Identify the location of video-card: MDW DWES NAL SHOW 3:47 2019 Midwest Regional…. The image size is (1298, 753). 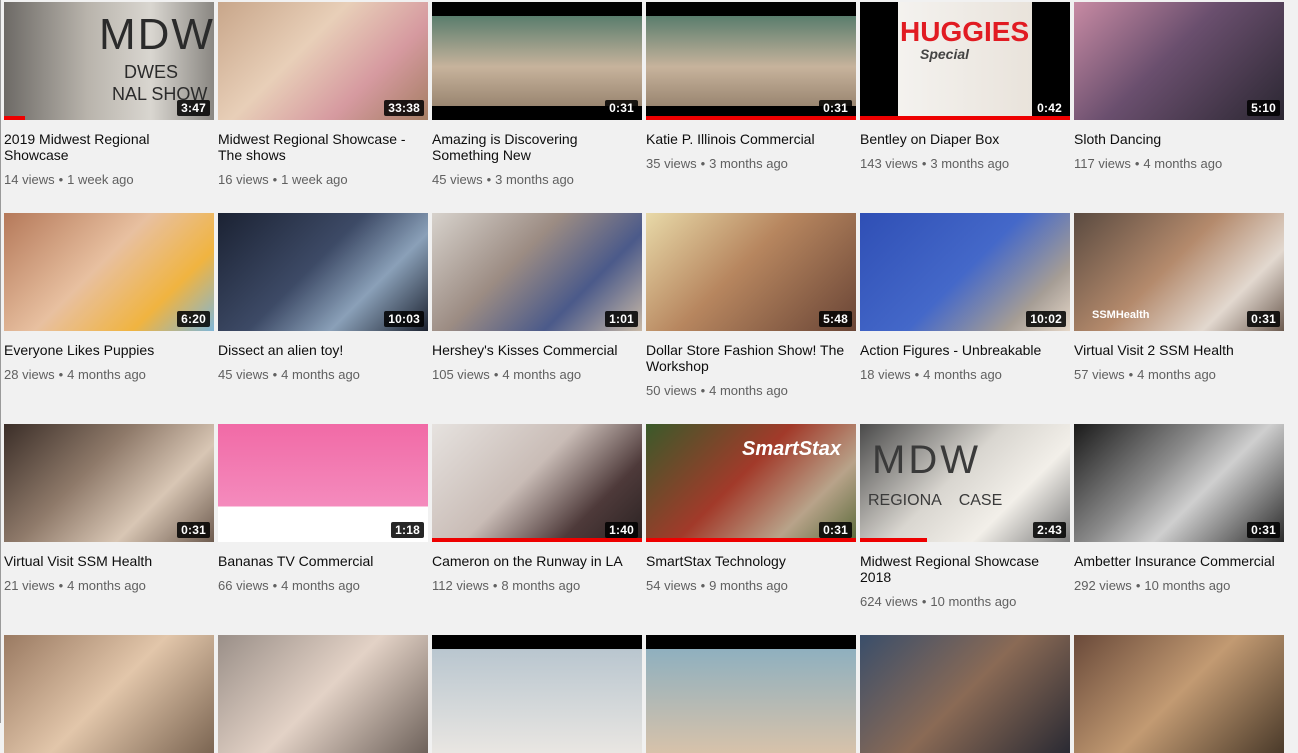
(109, 107).